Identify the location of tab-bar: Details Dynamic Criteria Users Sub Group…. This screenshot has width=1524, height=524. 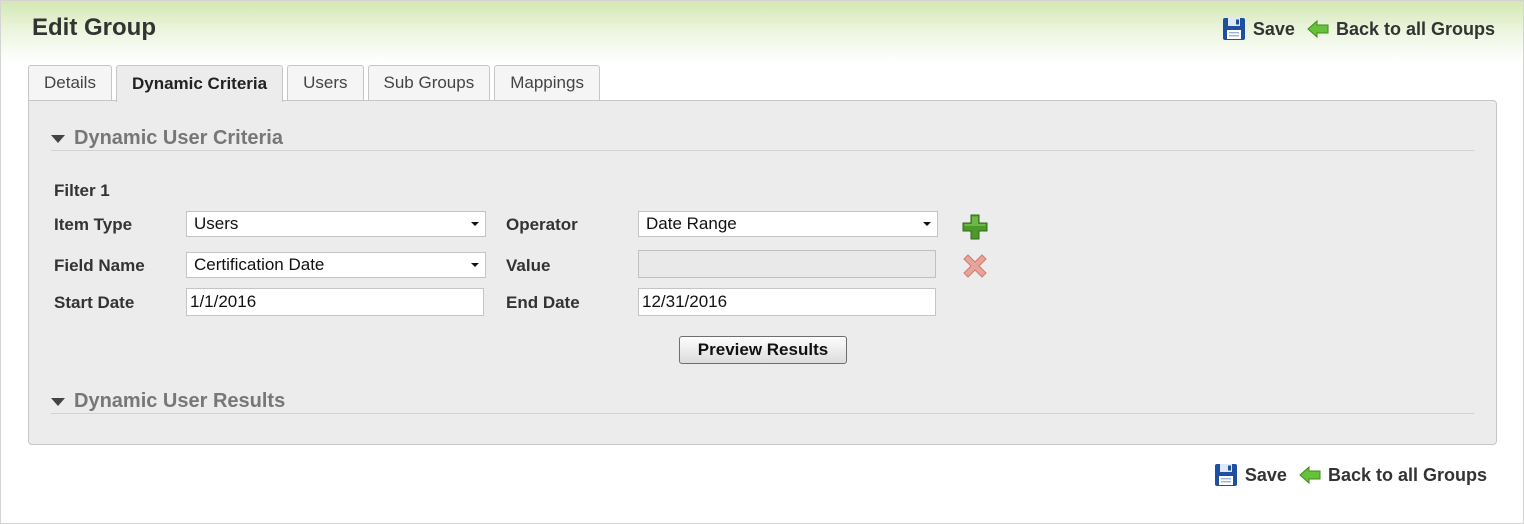
(316, 83).